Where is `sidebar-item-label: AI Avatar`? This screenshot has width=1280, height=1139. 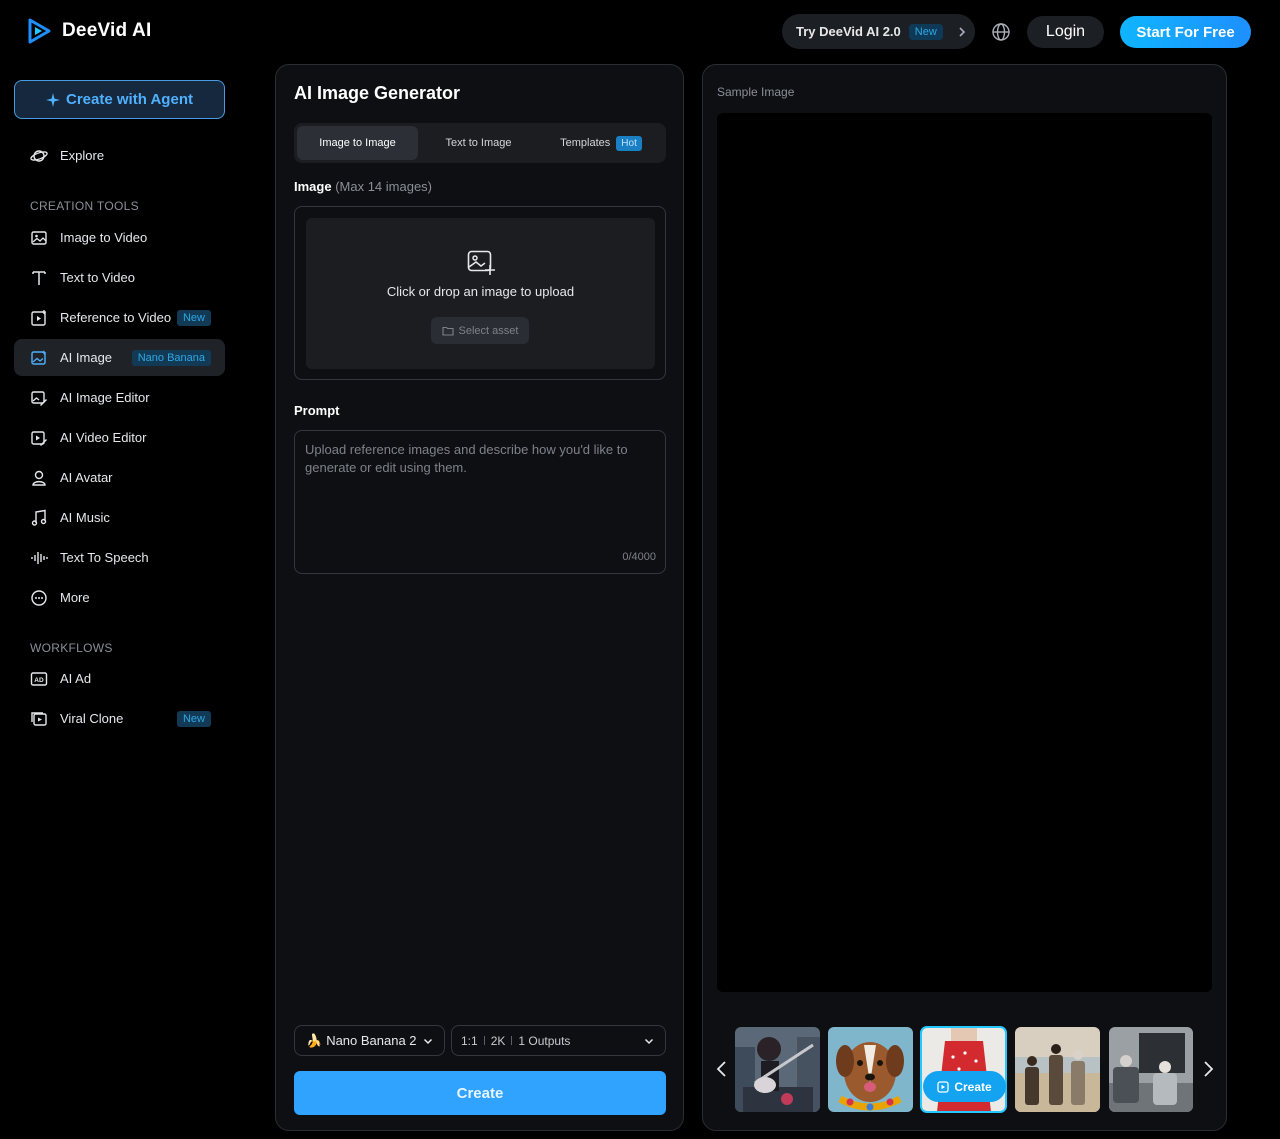 sidebar-item-label: AI Avatar is located at coordinates (86, 477).